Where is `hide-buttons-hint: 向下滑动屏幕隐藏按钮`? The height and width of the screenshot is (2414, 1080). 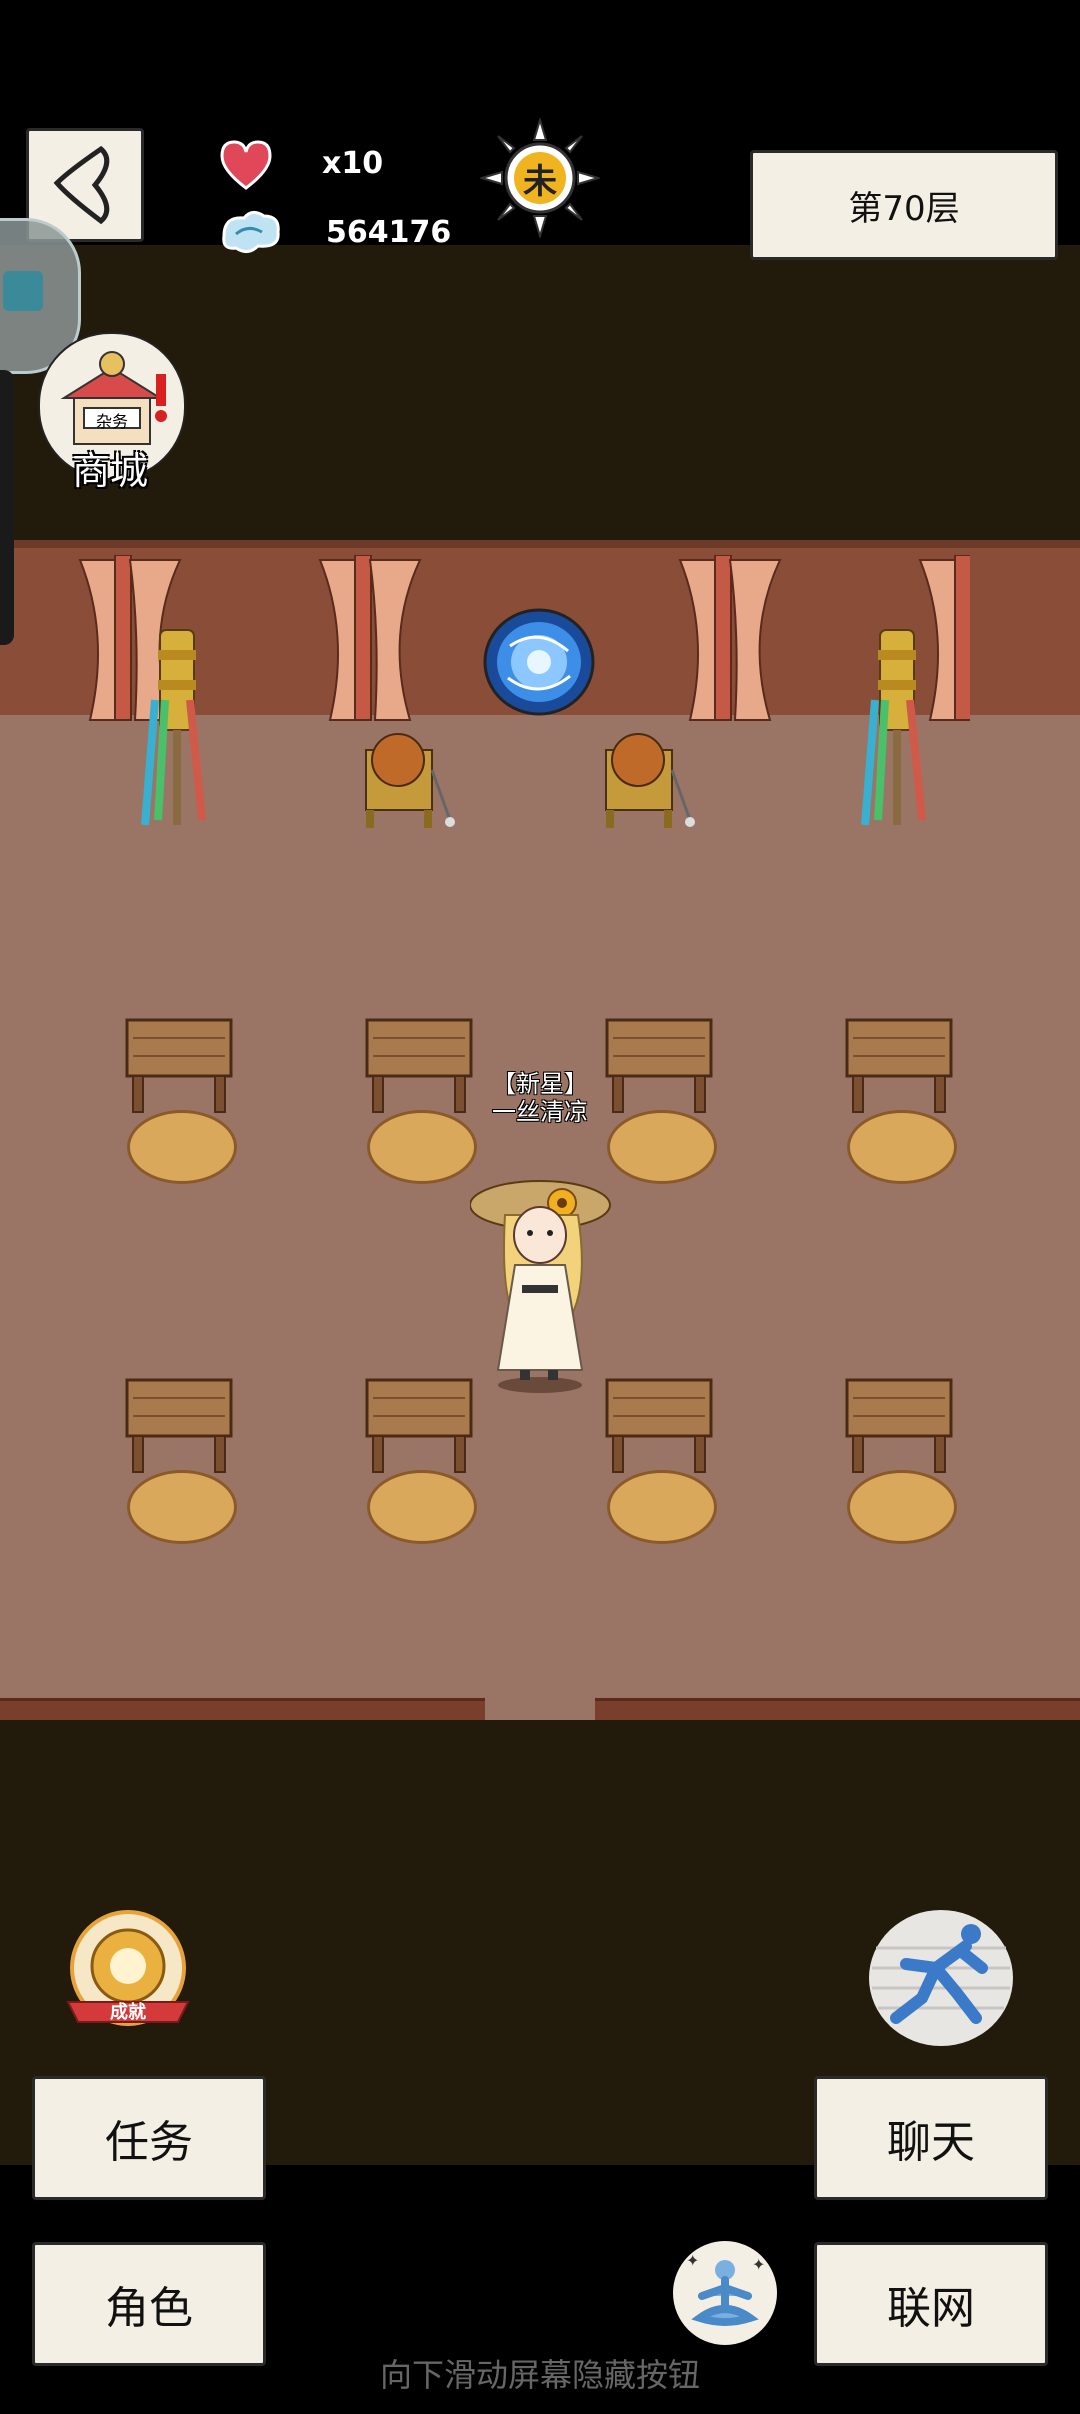
hide-buttons-hint: 向下滑动屏幕隐藏按钮 is located at coordinates (539, 2375).